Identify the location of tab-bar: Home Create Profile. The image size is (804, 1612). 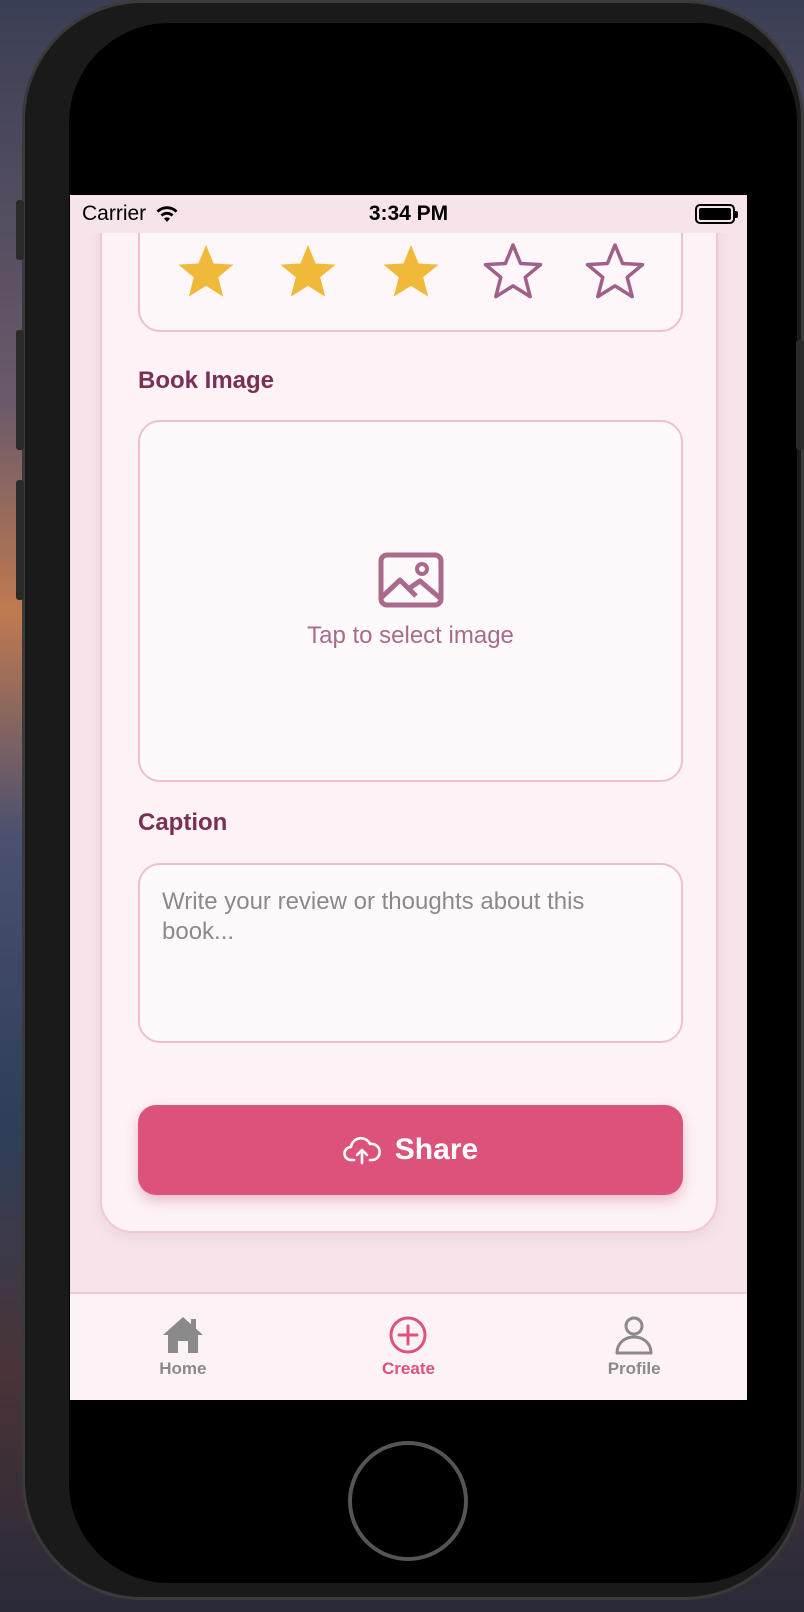
(408, 1346).